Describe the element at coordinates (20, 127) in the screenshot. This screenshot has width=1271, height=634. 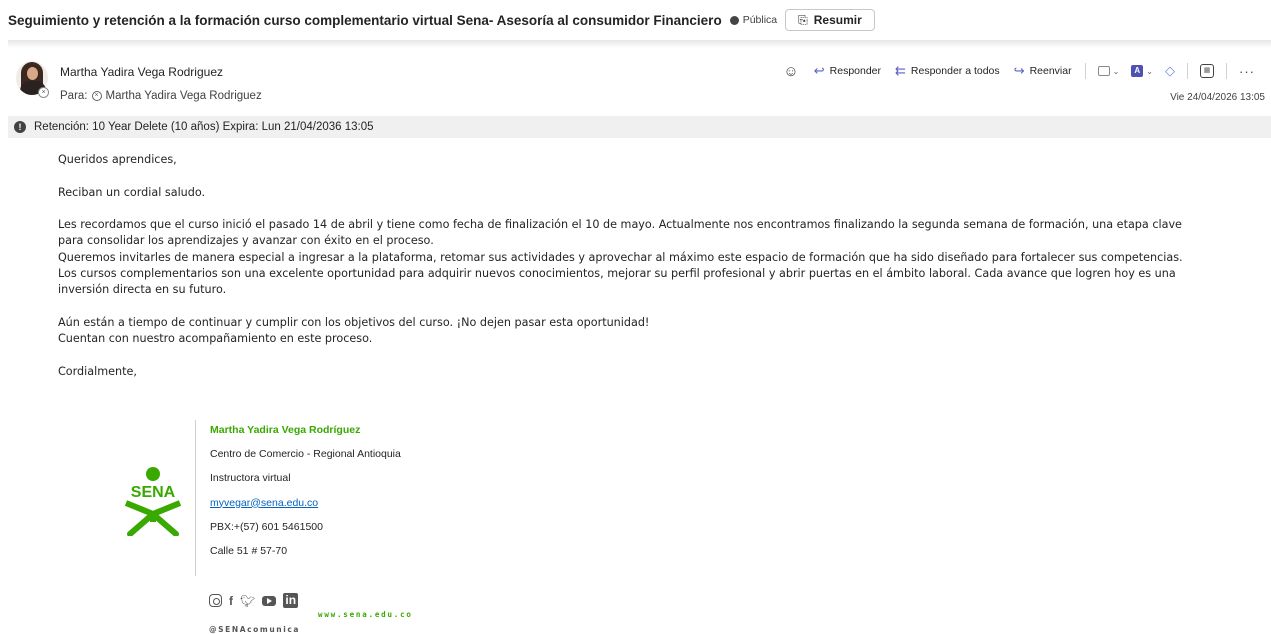
I see `info-icon: !` at that location.